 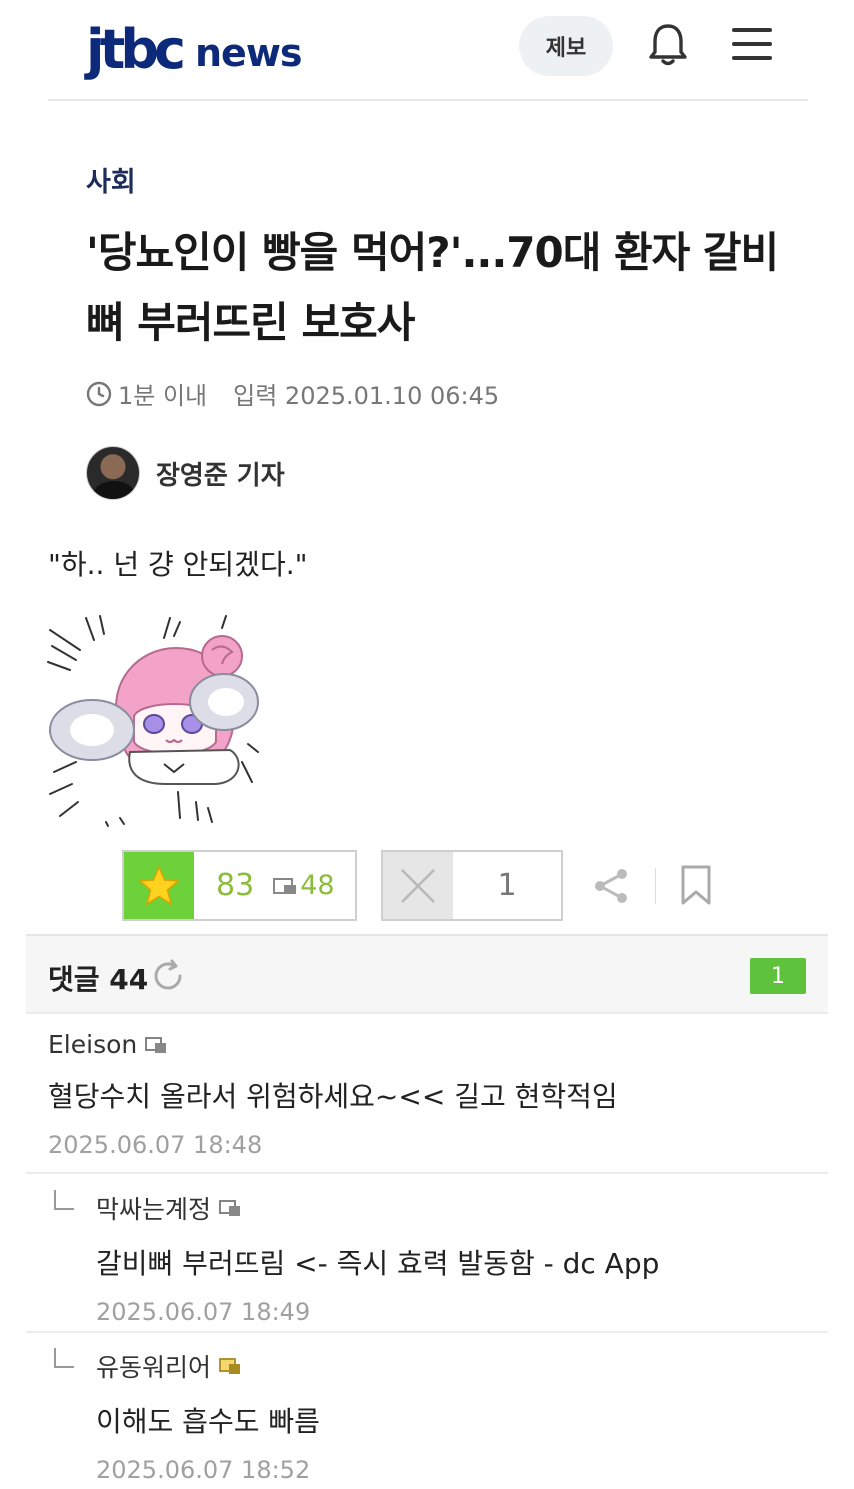 I want to click on comment-author-name: 막싸는계정, so click(x=154, y=1209).